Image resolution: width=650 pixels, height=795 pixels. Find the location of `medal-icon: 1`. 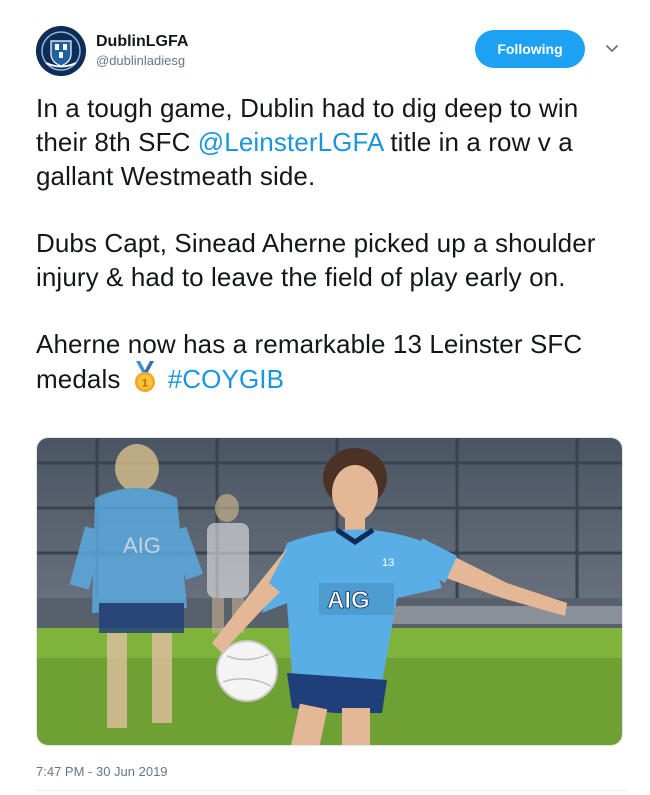

medal-icon: 1 is located at coordinates (144, 376).